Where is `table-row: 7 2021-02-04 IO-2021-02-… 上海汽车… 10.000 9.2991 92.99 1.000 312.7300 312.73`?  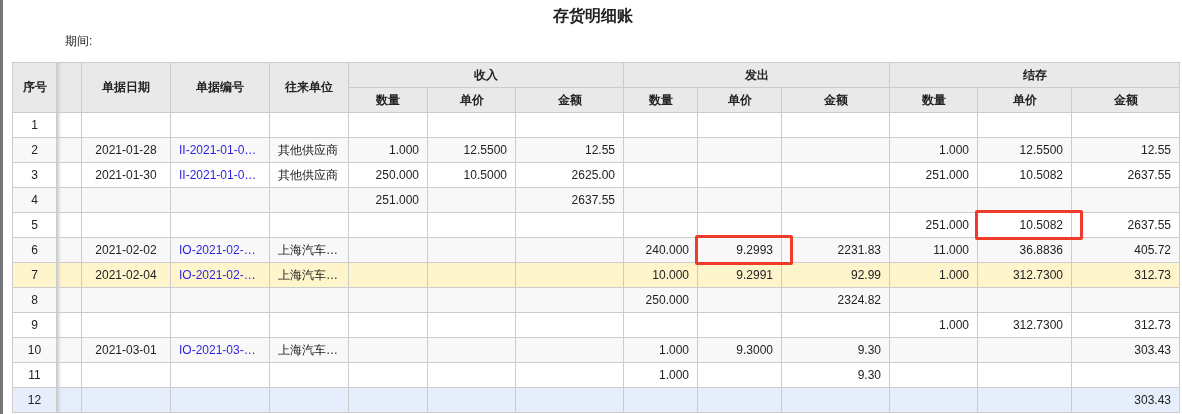 table-row: 7 2021-02-04 IO-2021-02-… 上海汽车… 10.000 9.2991 92.99 1.000 312.7300 312.73 is located at coordinates (596, 275).